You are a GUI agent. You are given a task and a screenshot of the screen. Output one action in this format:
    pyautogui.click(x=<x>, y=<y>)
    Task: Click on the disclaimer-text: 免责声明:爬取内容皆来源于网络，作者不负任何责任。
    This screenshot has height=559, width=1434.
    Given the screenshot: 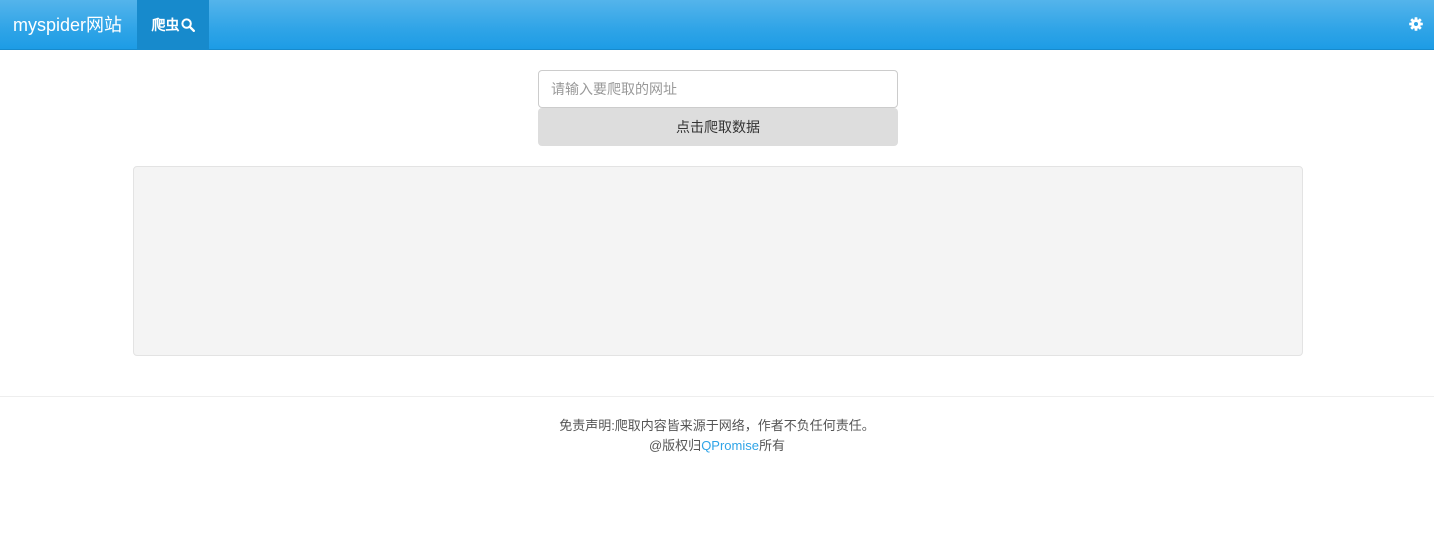 What is the action you would take?
    pyautogui.click(x=717, y=425)
    